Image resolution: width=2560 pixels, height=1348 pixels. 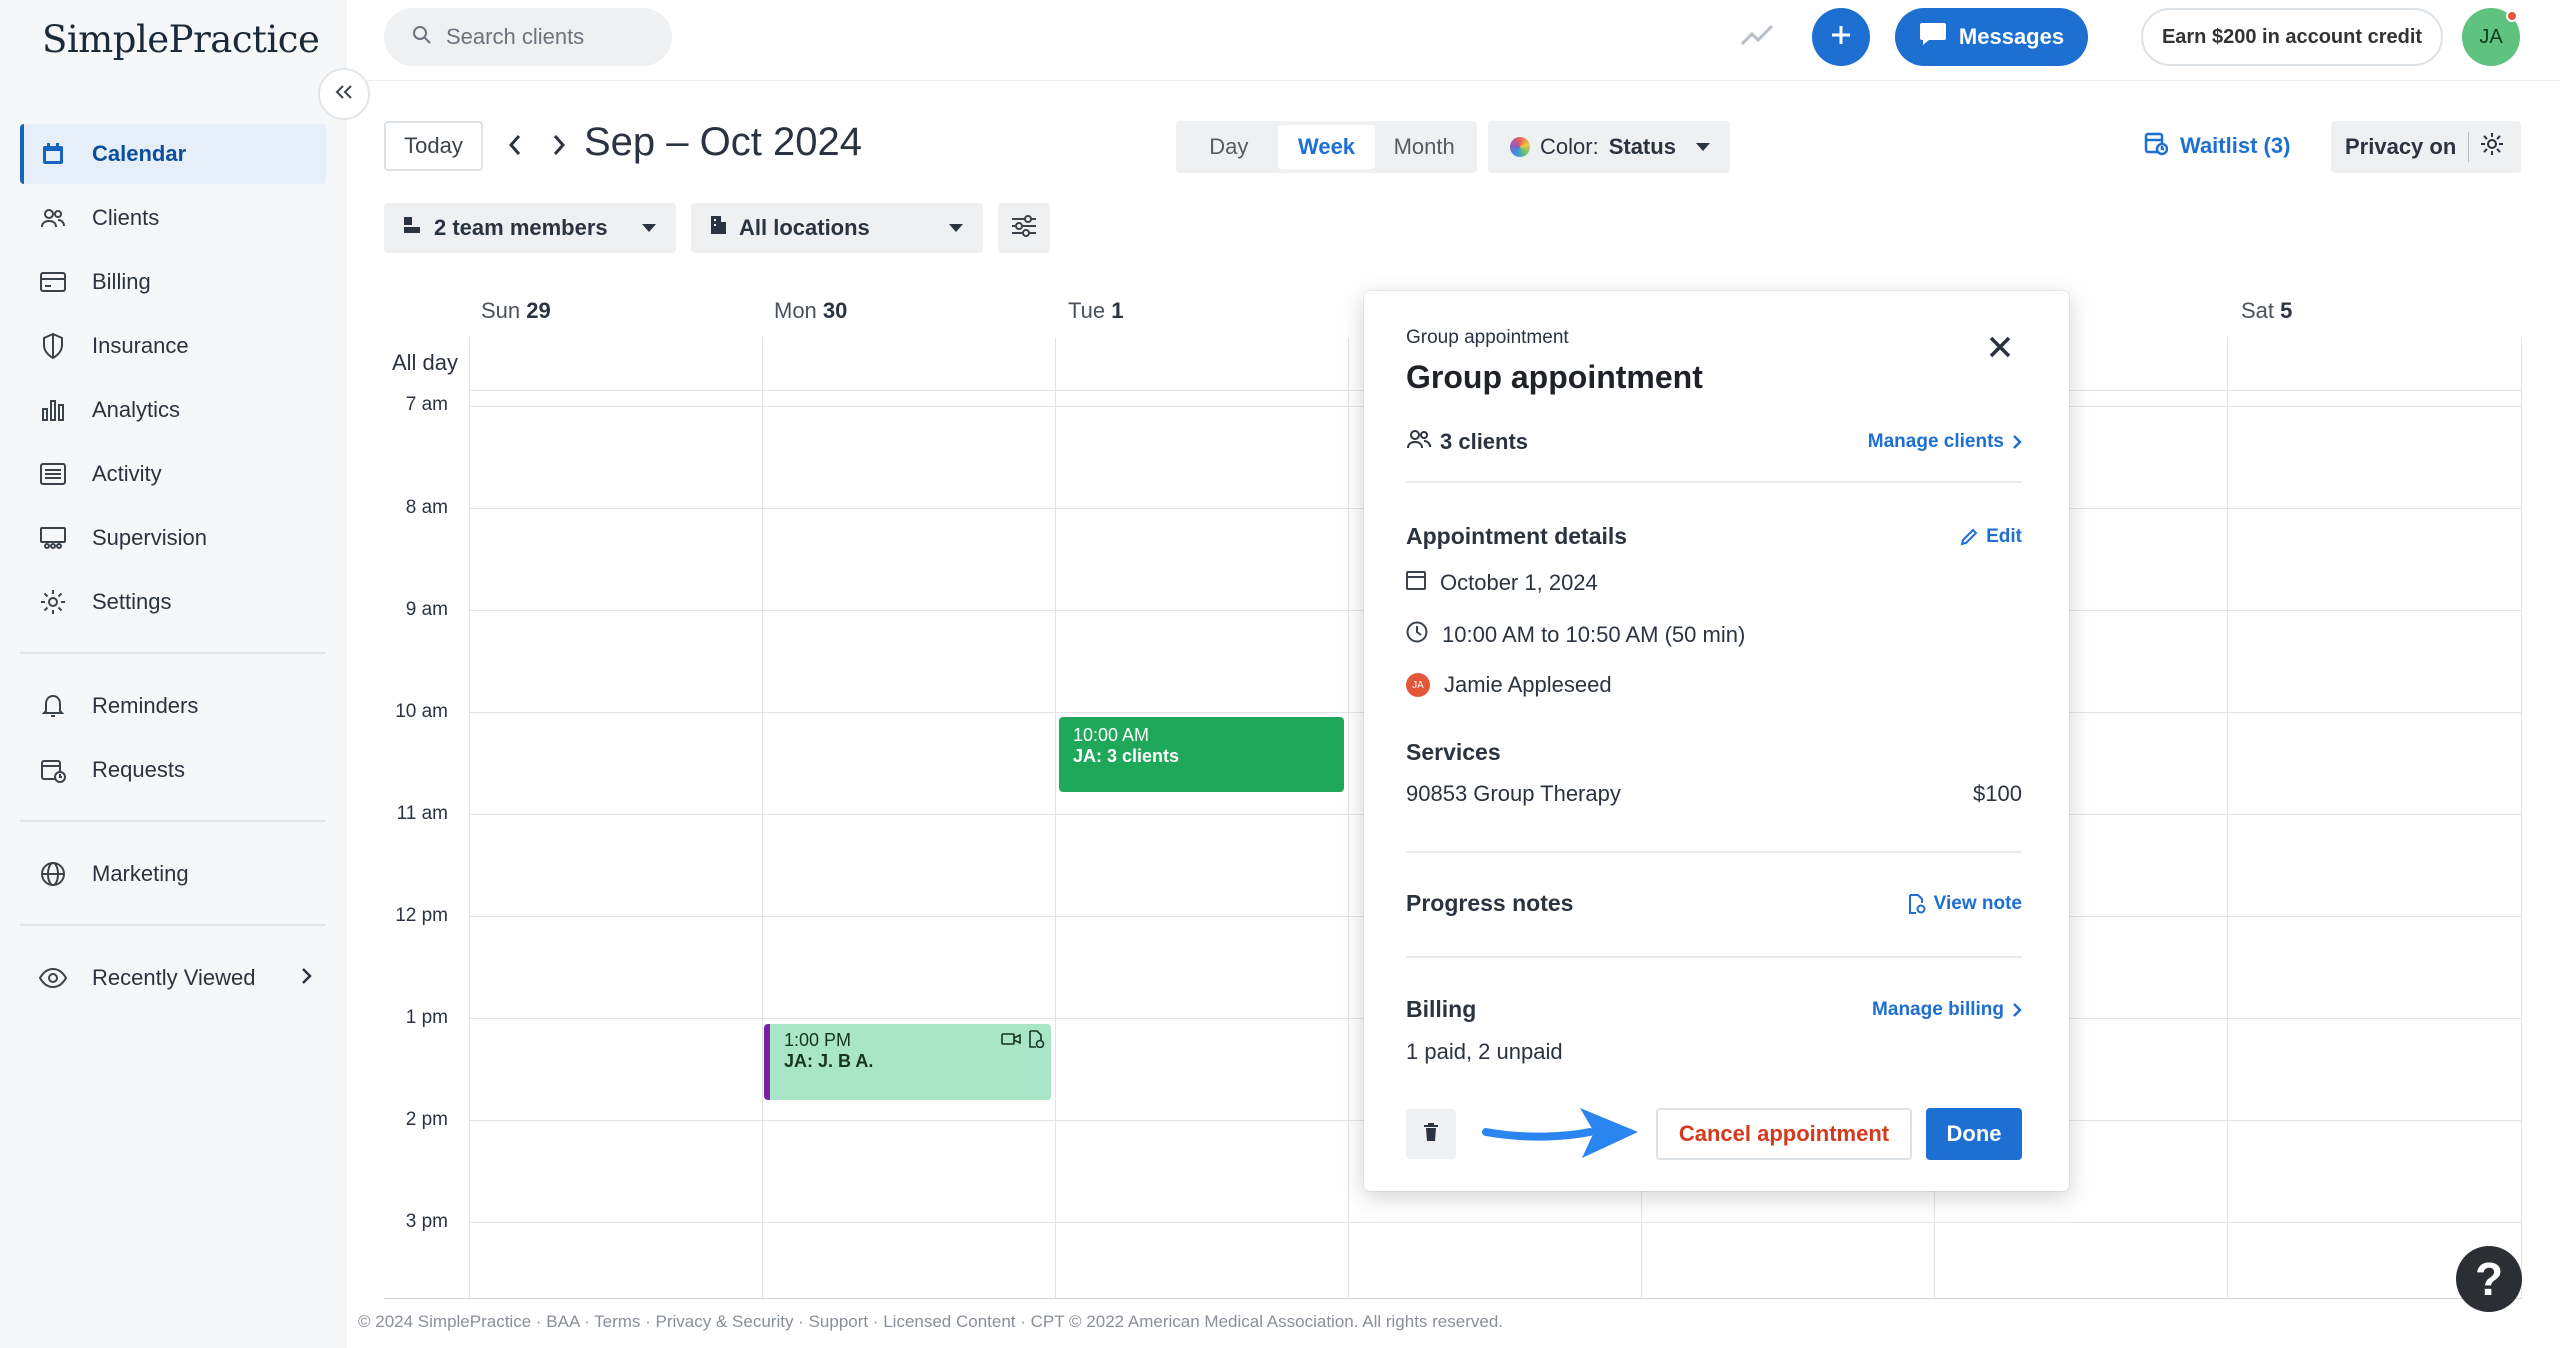 I want to click on day-header-mon: Mon 30, so click(x=810, y=311).